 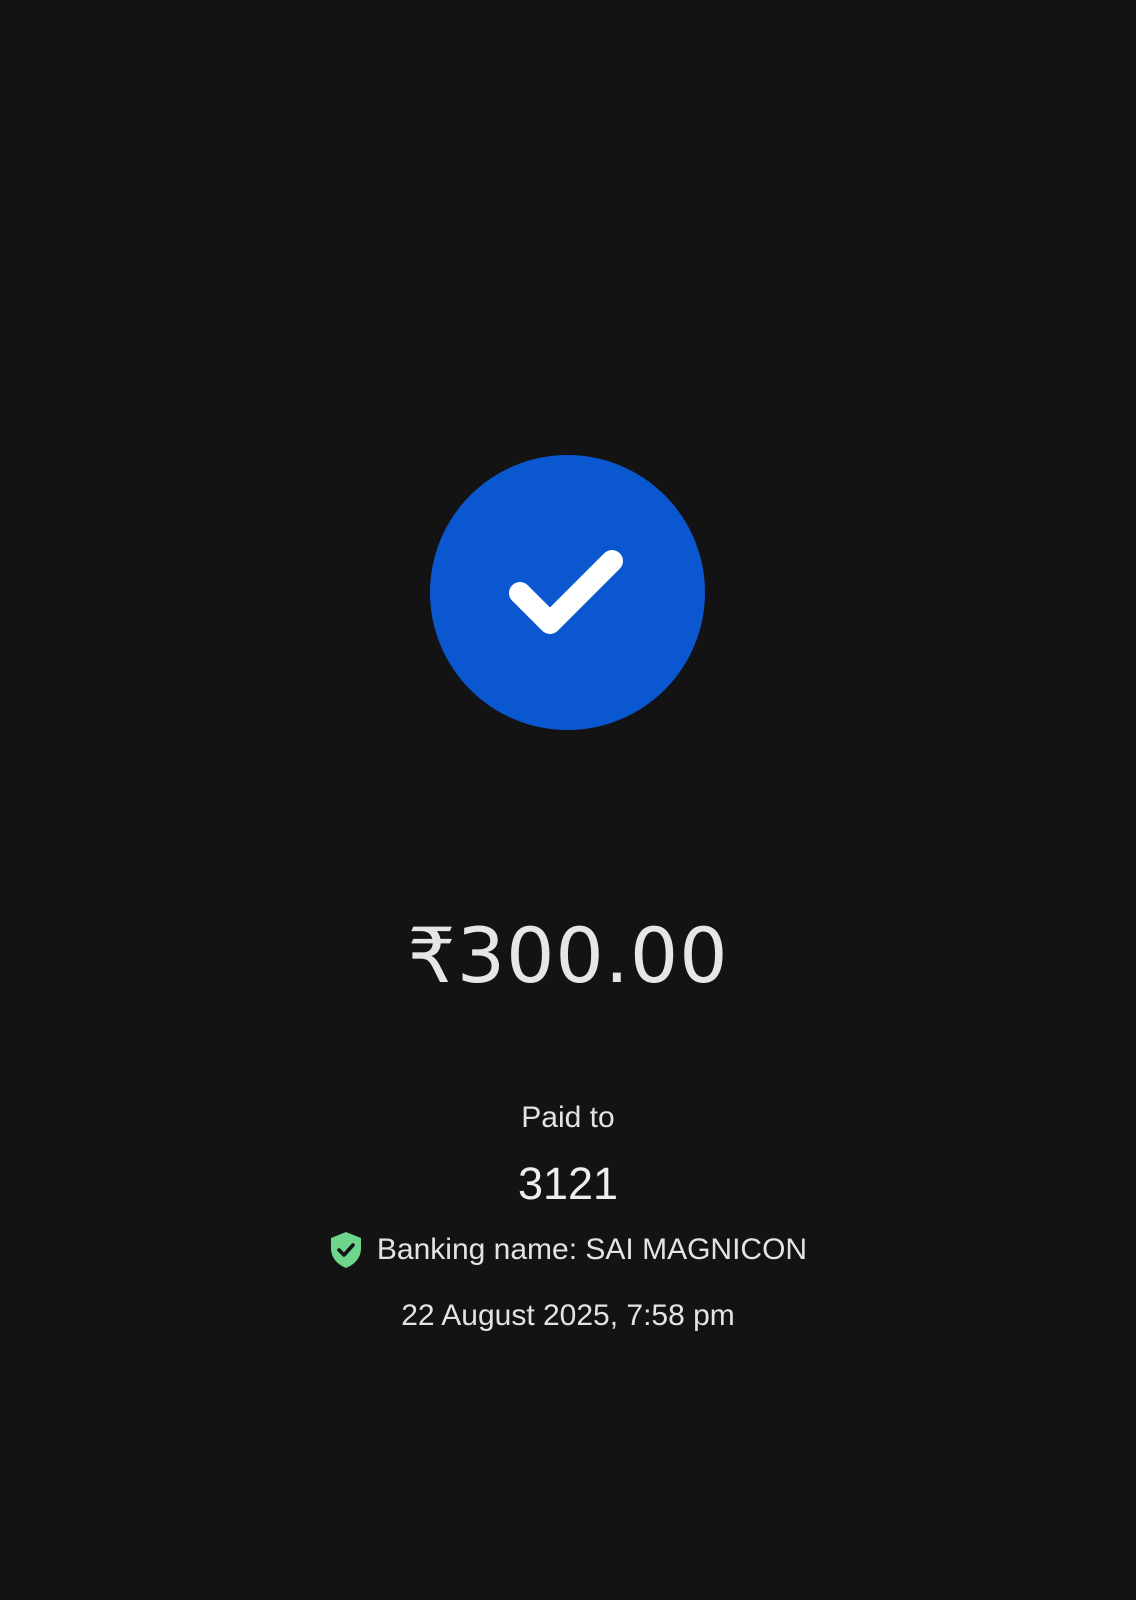 I want to click on banking-name-row: Banking name: SAI MAGNICON, so click(x=568, y=1250).